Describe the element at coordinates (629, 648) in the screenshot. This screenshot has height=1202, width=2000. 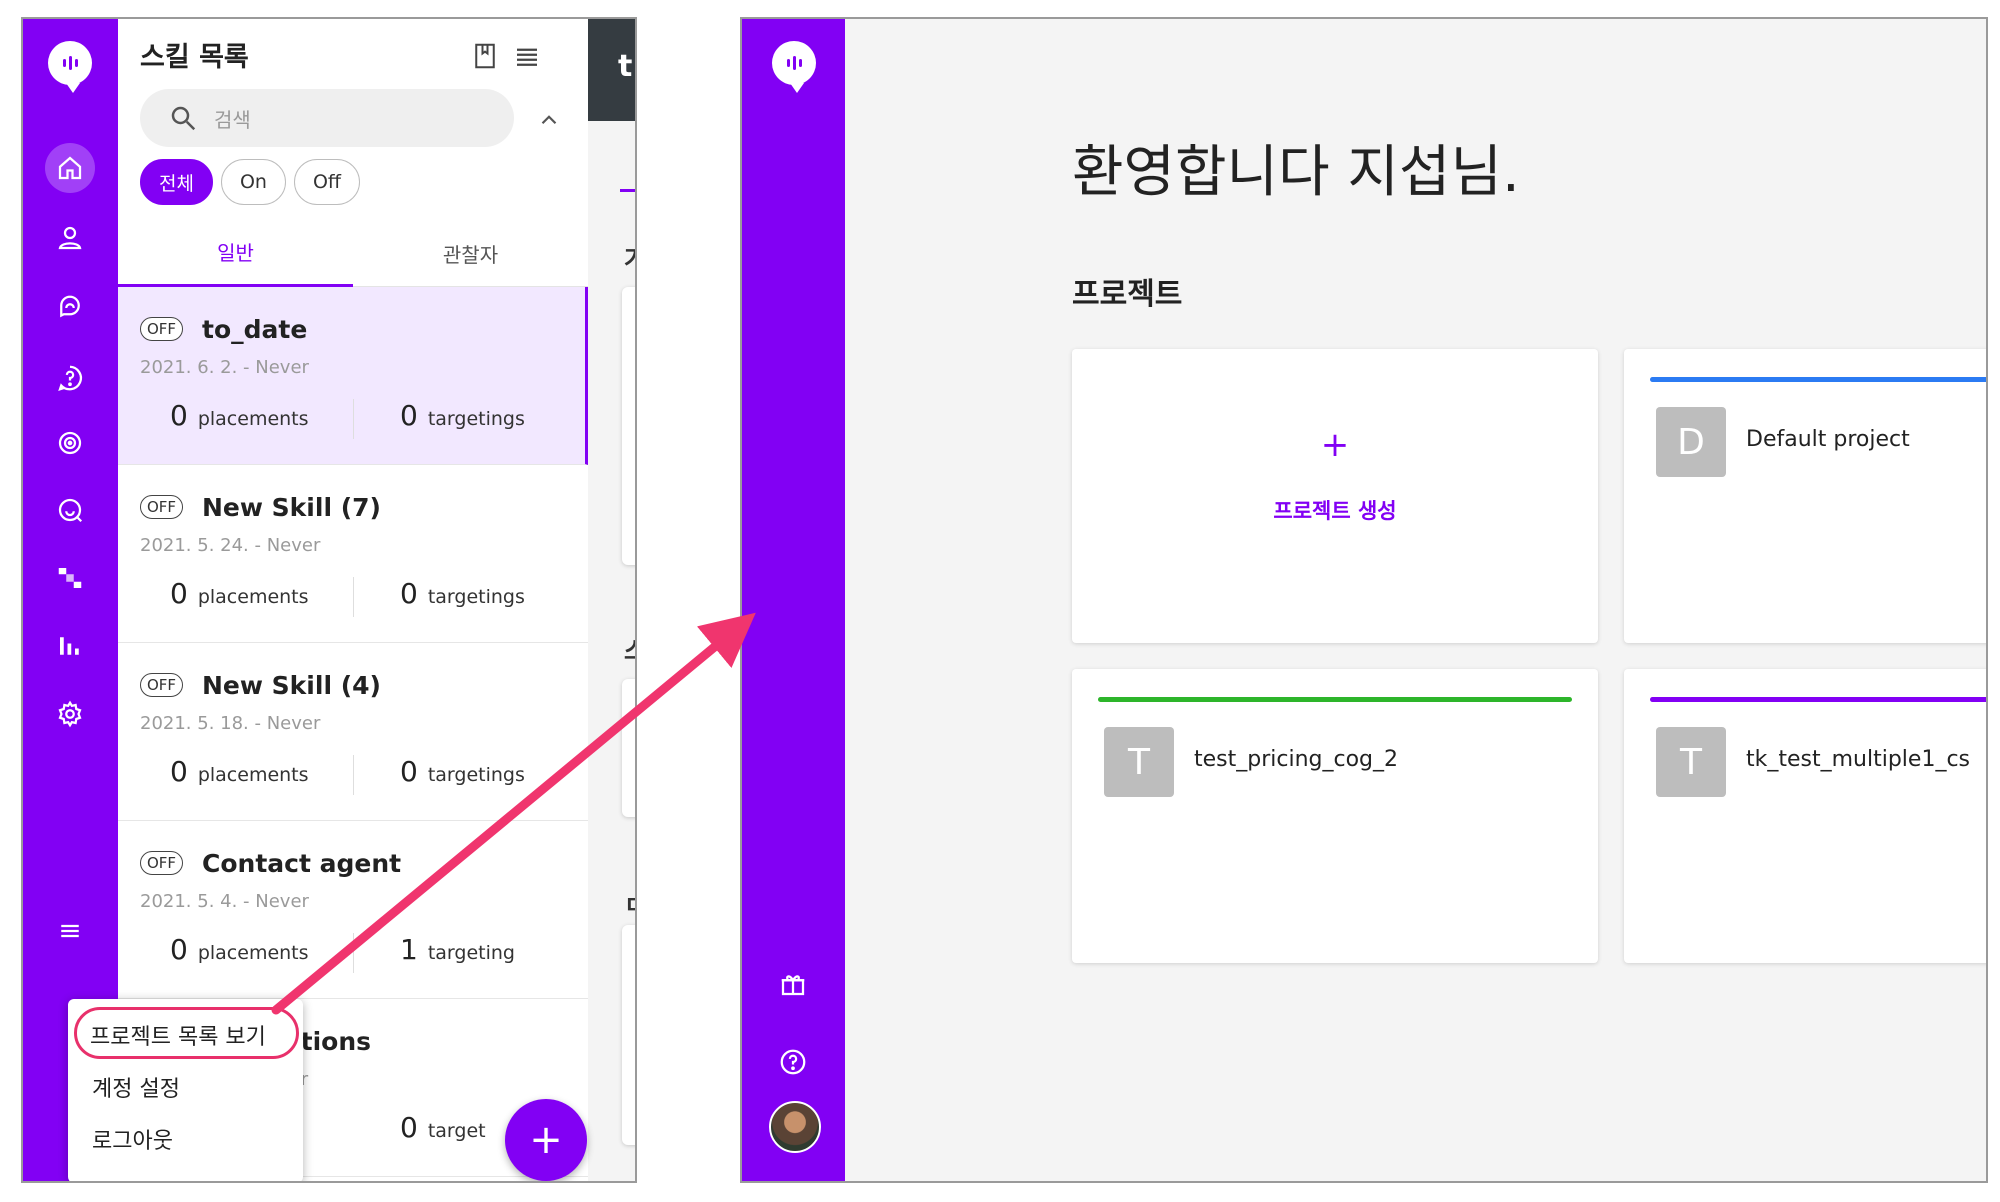
I see `section-label-fragment: 스` at that location.